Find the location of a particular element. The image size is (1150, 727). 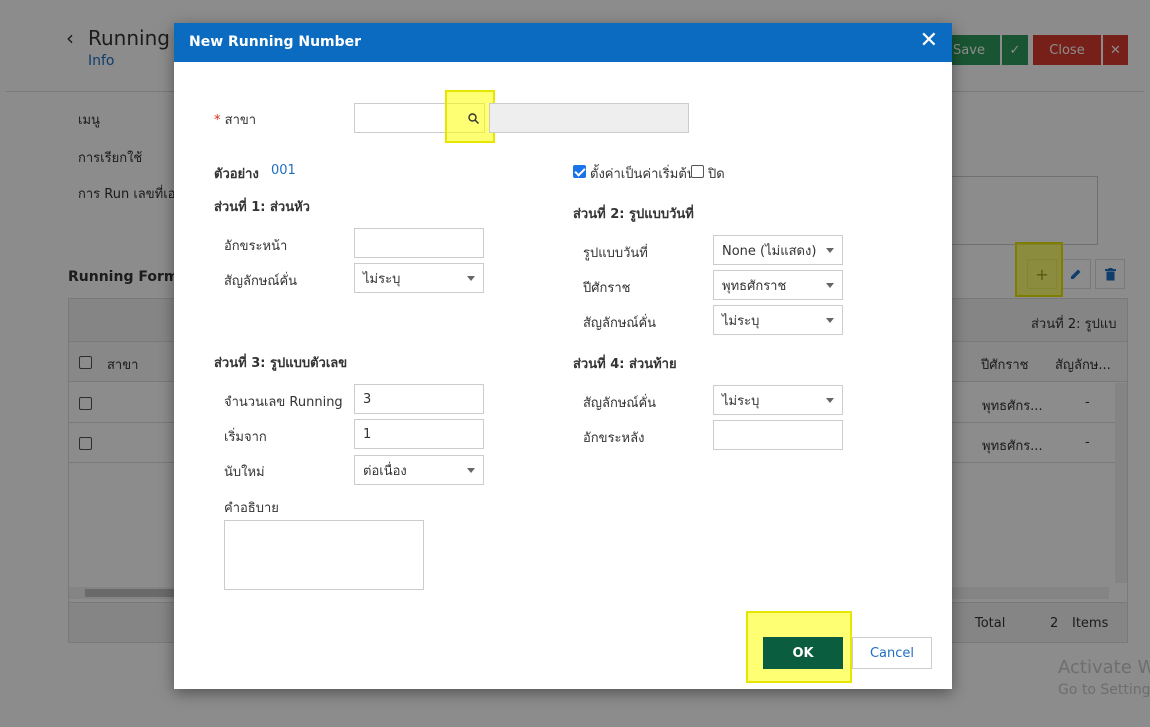

start-label: เริ่มจาก is located at coordinates (245, 437).